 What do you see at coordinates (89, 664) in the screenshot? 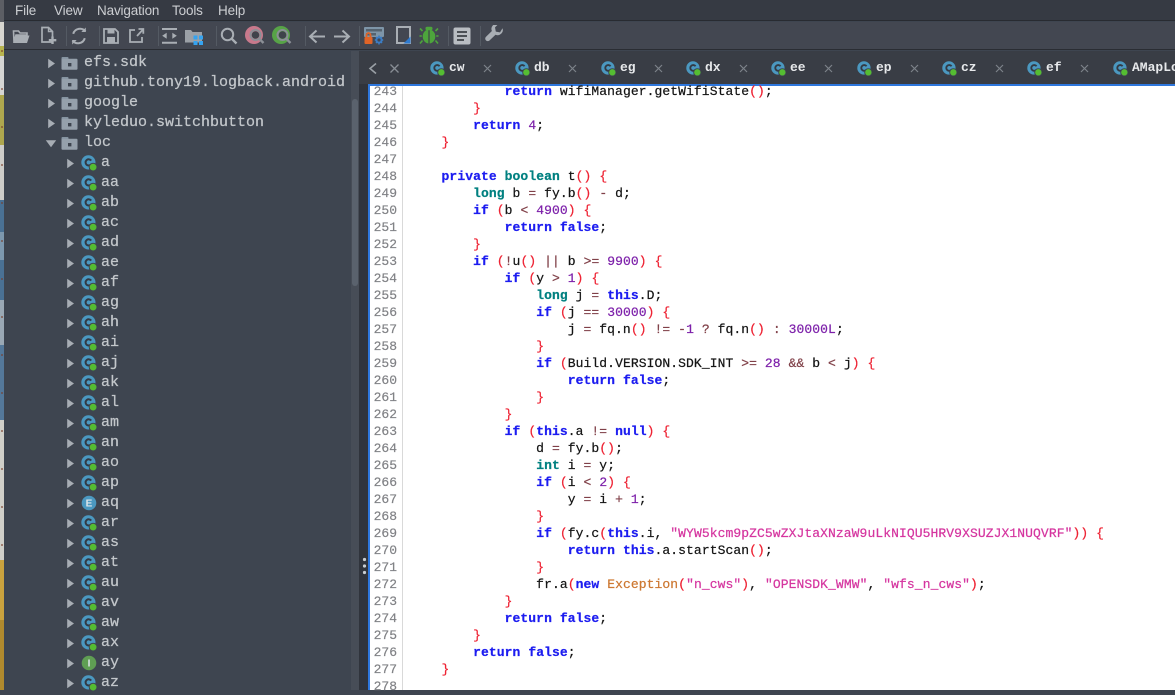
I see `svg-text: I` at bounding box center [89, 664].